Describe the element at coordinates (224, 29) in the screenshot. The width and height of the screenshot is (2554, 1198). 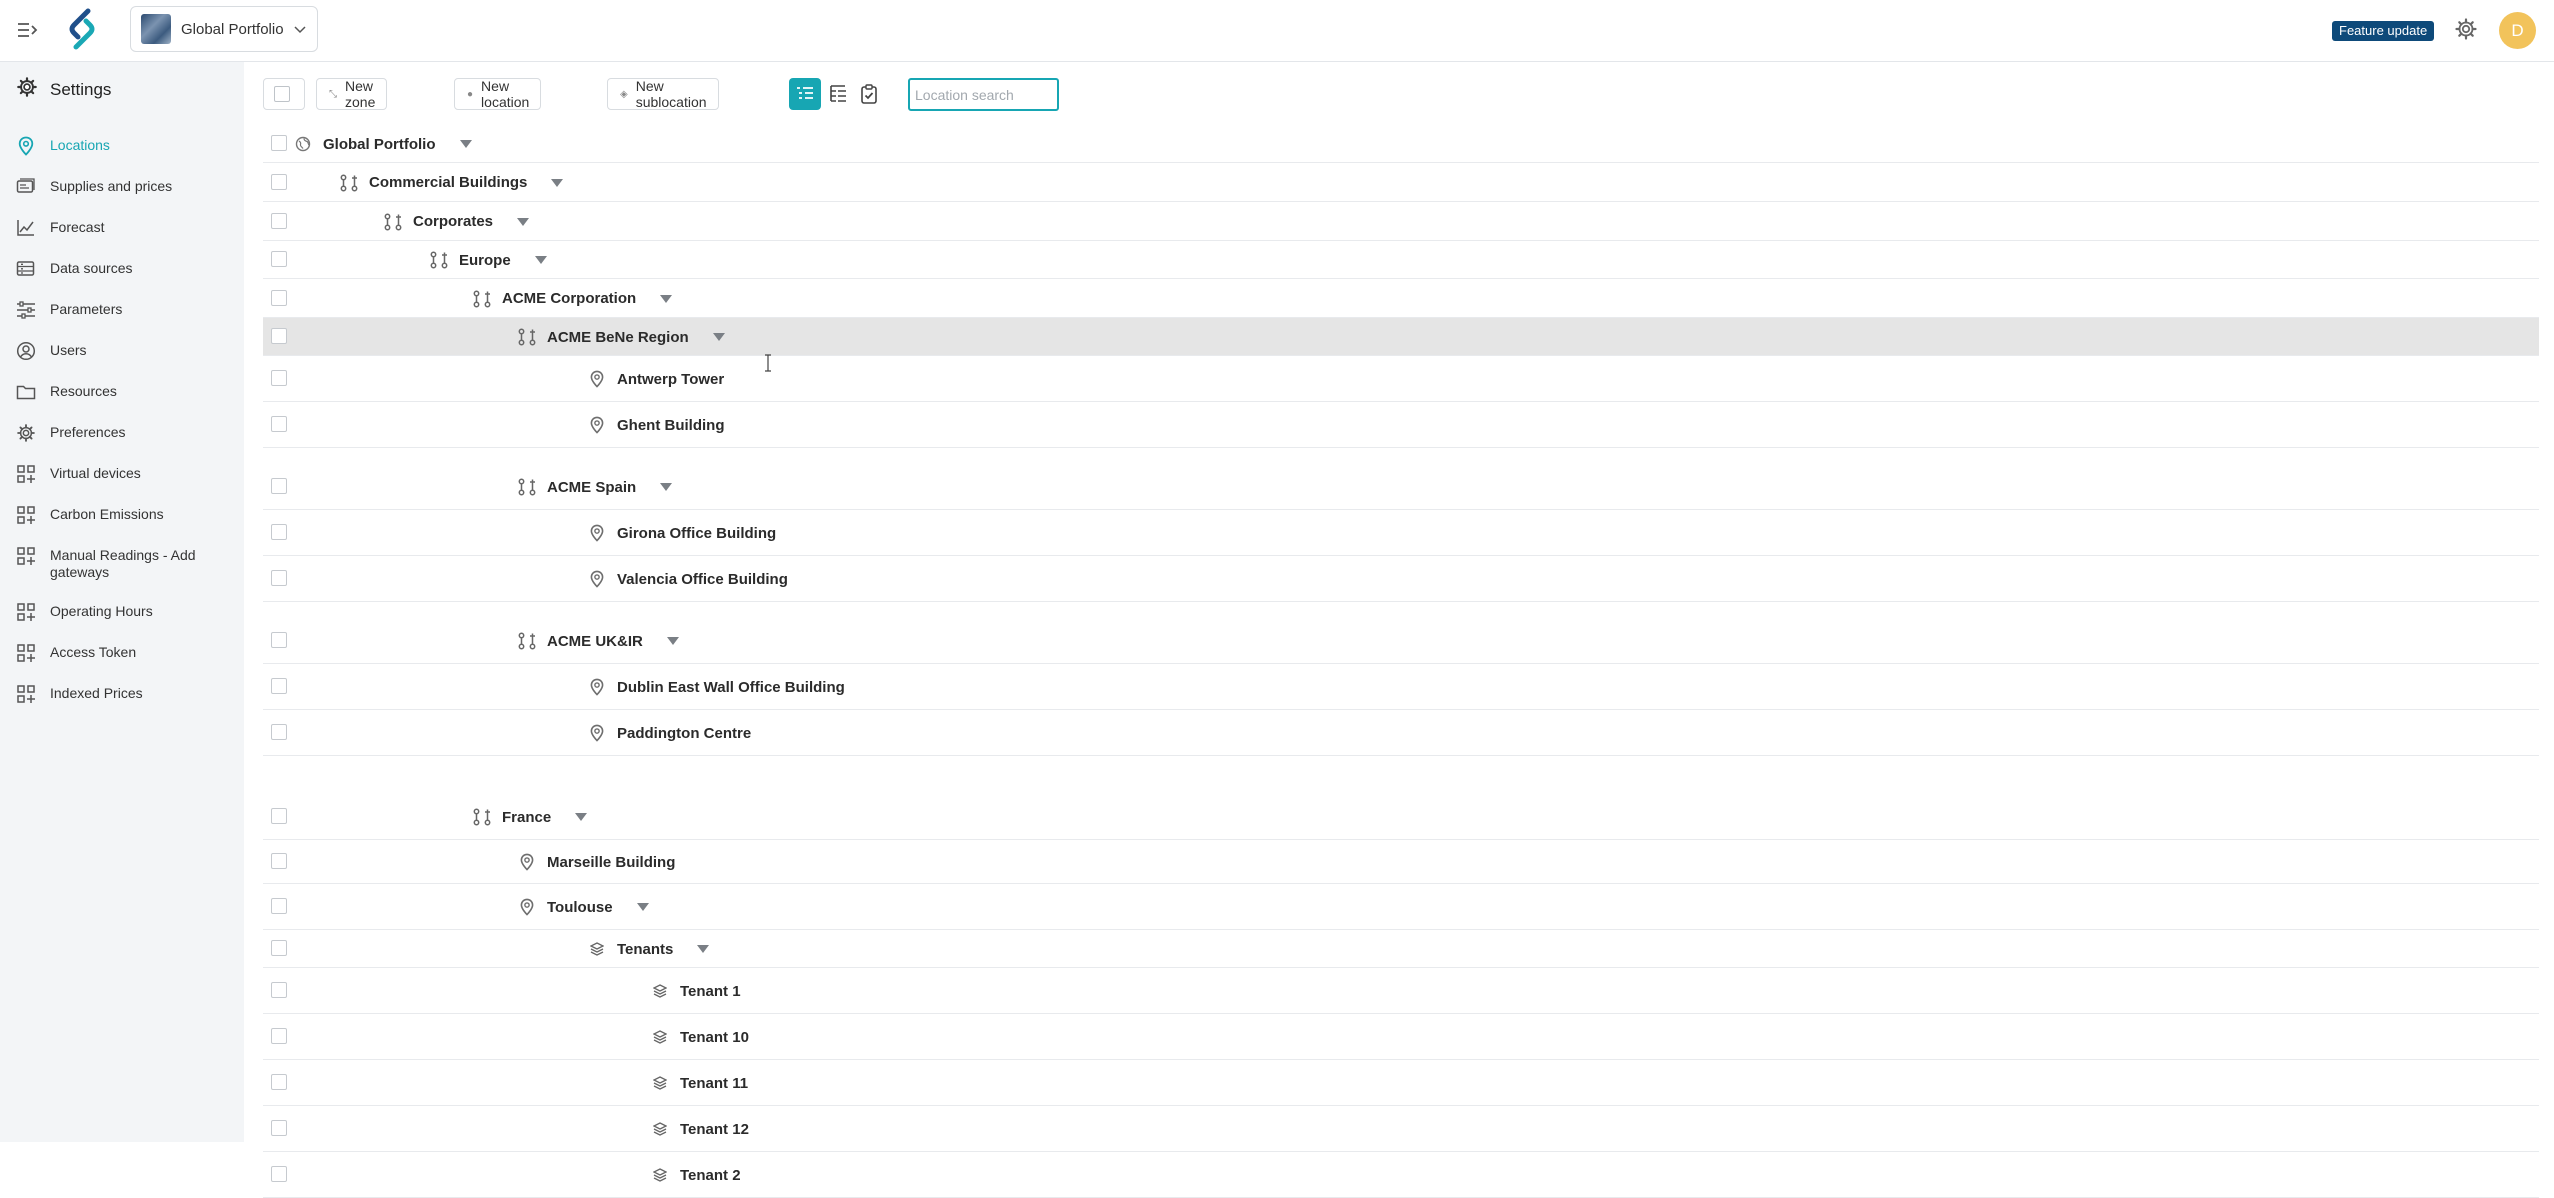
I see `portfolio-selector: Global Portfolio` at that location.